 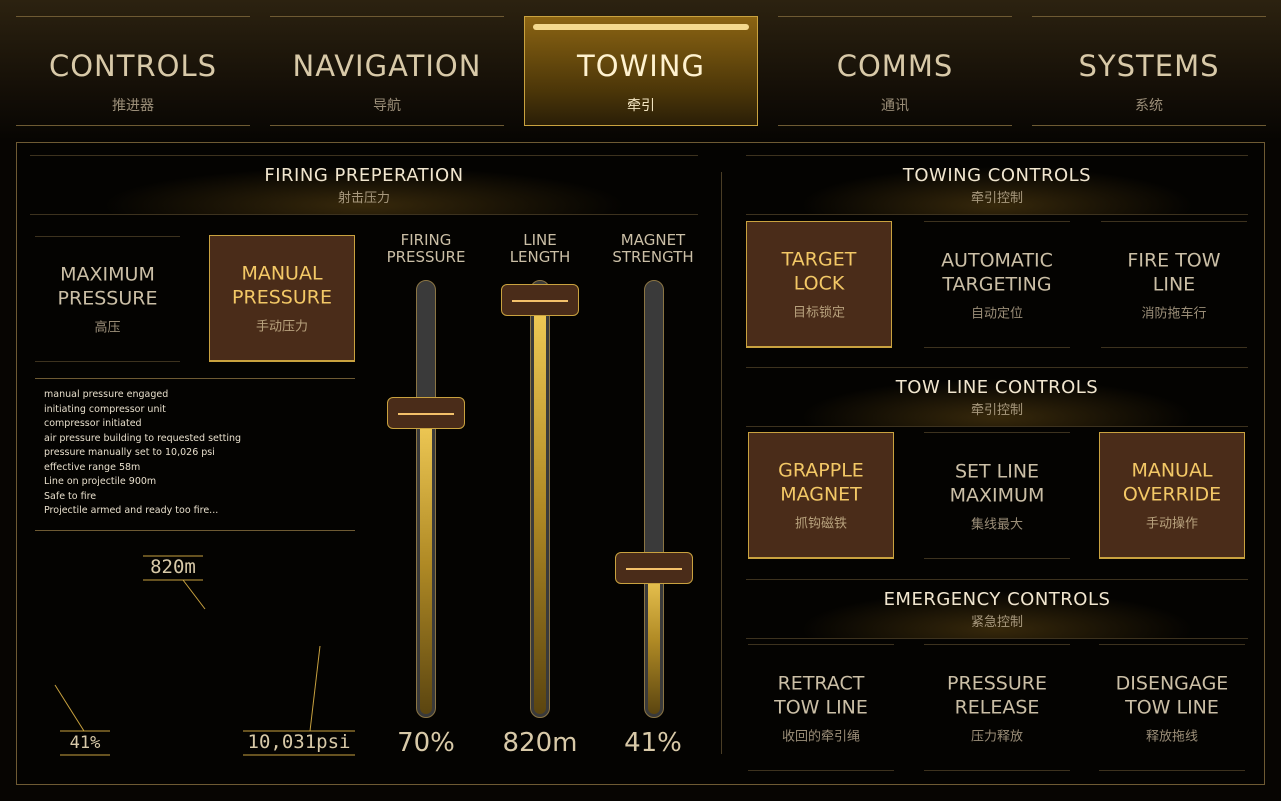 What do you see at coordinates (1171, 524) in the screenshot?
I see `button-sublabel: 手动操作` at bounding box center [1171, 524].